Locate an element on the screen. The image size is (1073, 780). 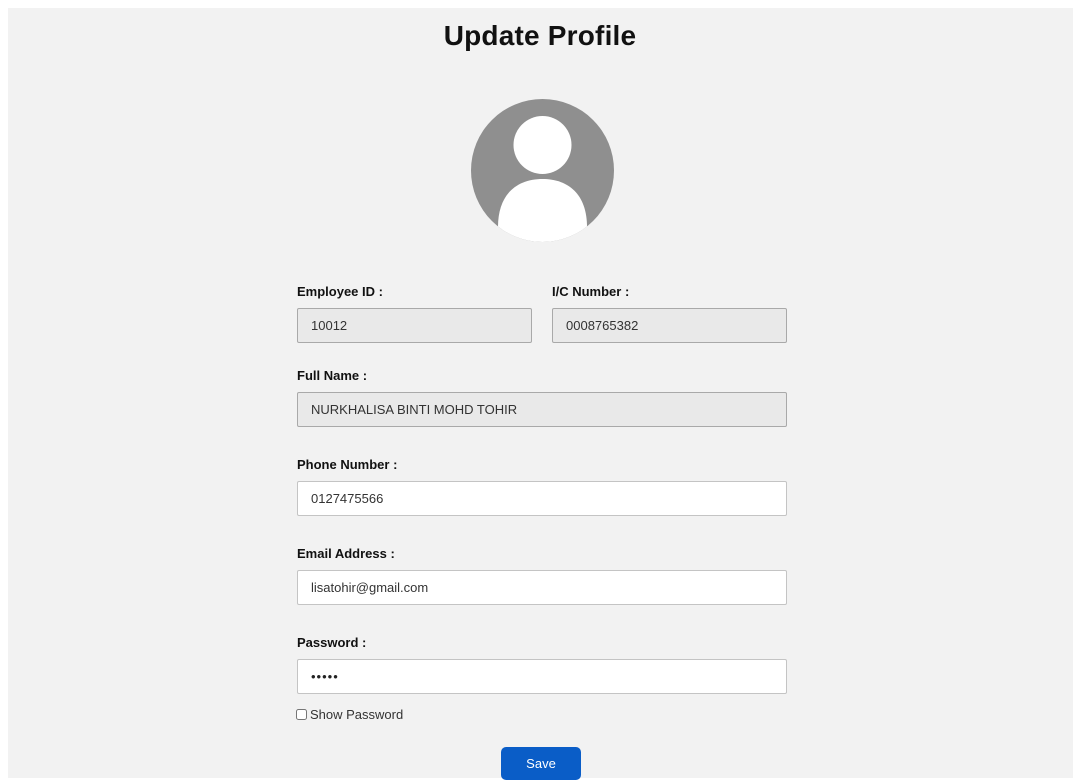
full-name-field is located at coordinates (542, 409).